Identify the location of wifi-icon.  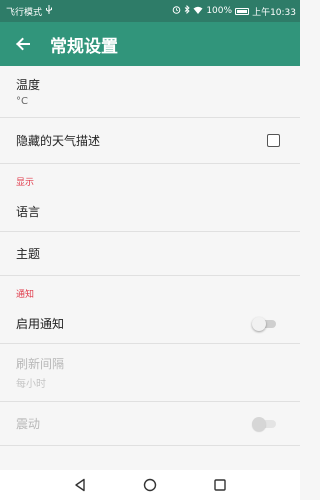
(198, 11).